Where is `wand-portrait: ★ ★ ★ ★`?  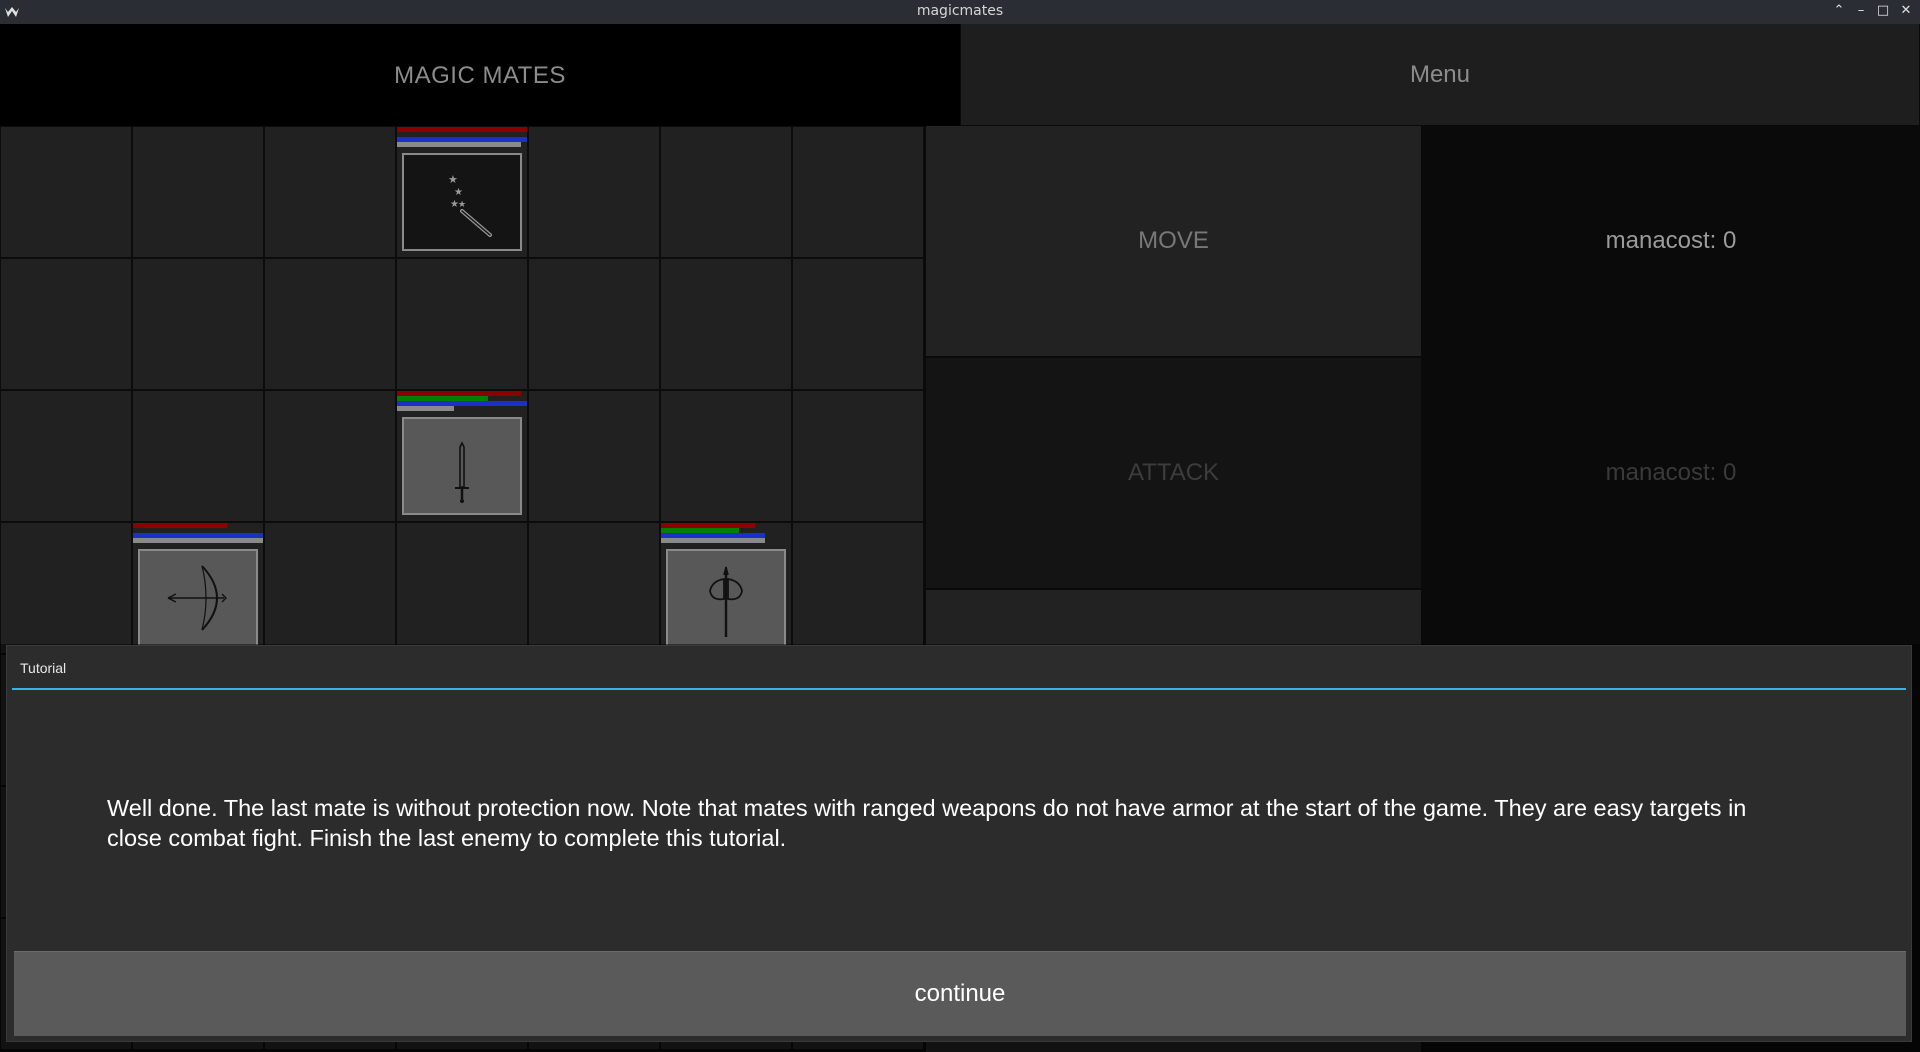 wand-portrait: ★ ★ ★ ★ is located at coordinates (462, 202).